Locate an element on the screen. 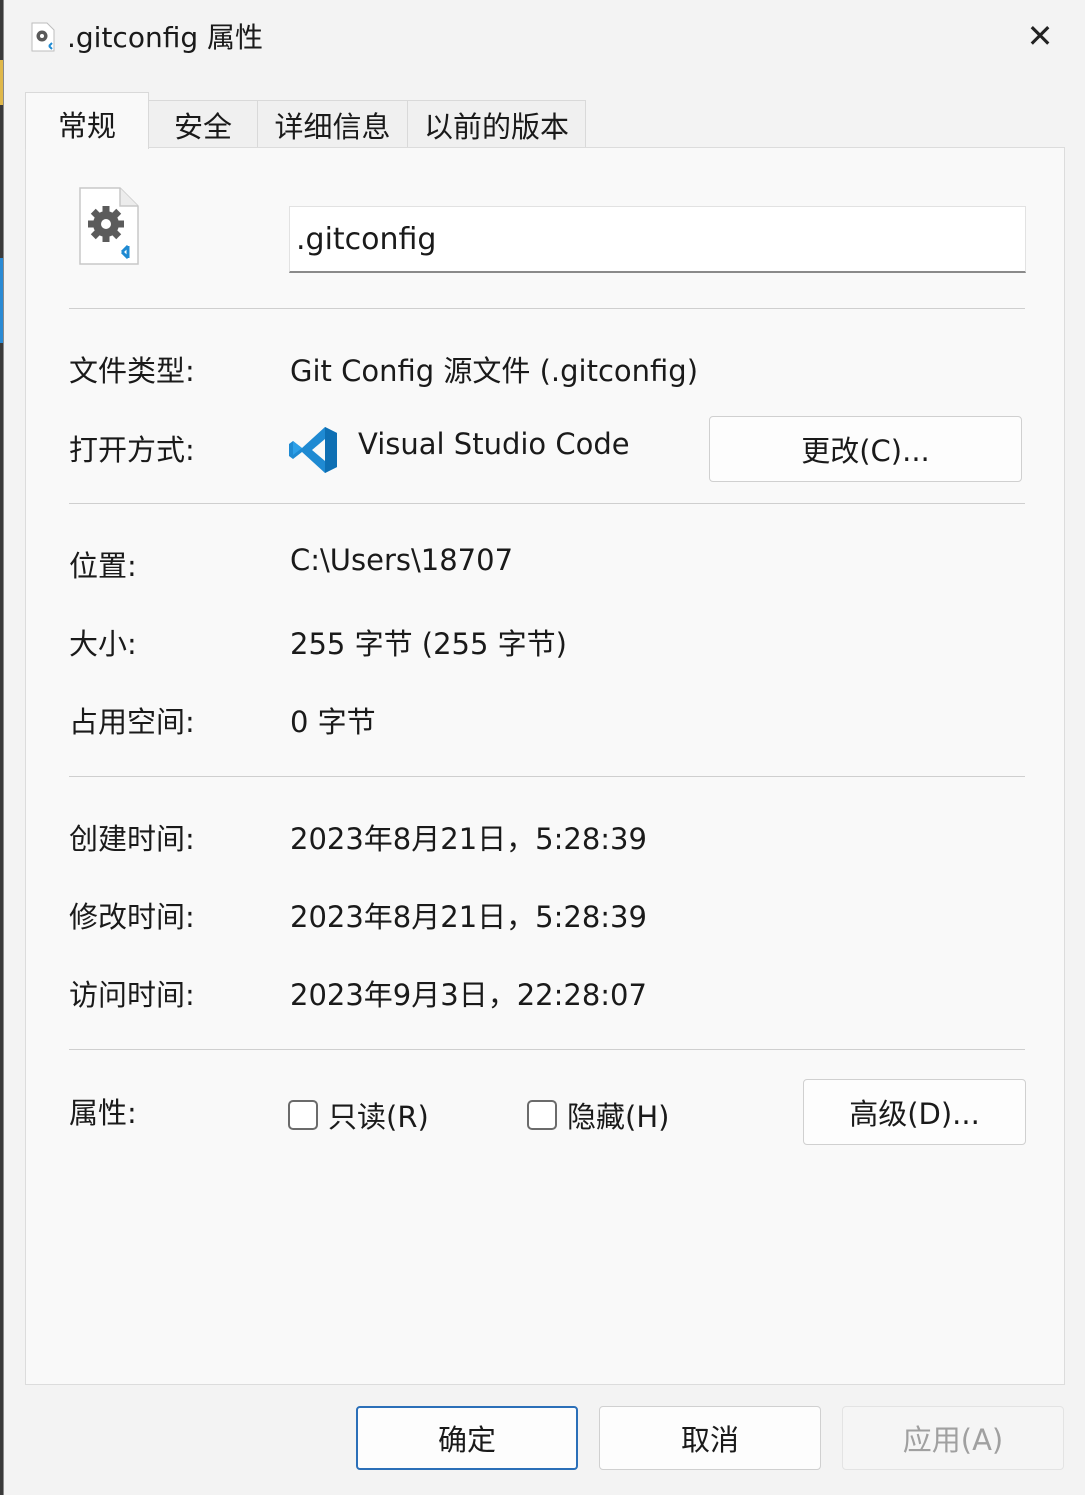 Image resolution: width=1085 pixels, height=1495 pixels. open-with-label: 打开方式: is located at coordinates (132, 450).